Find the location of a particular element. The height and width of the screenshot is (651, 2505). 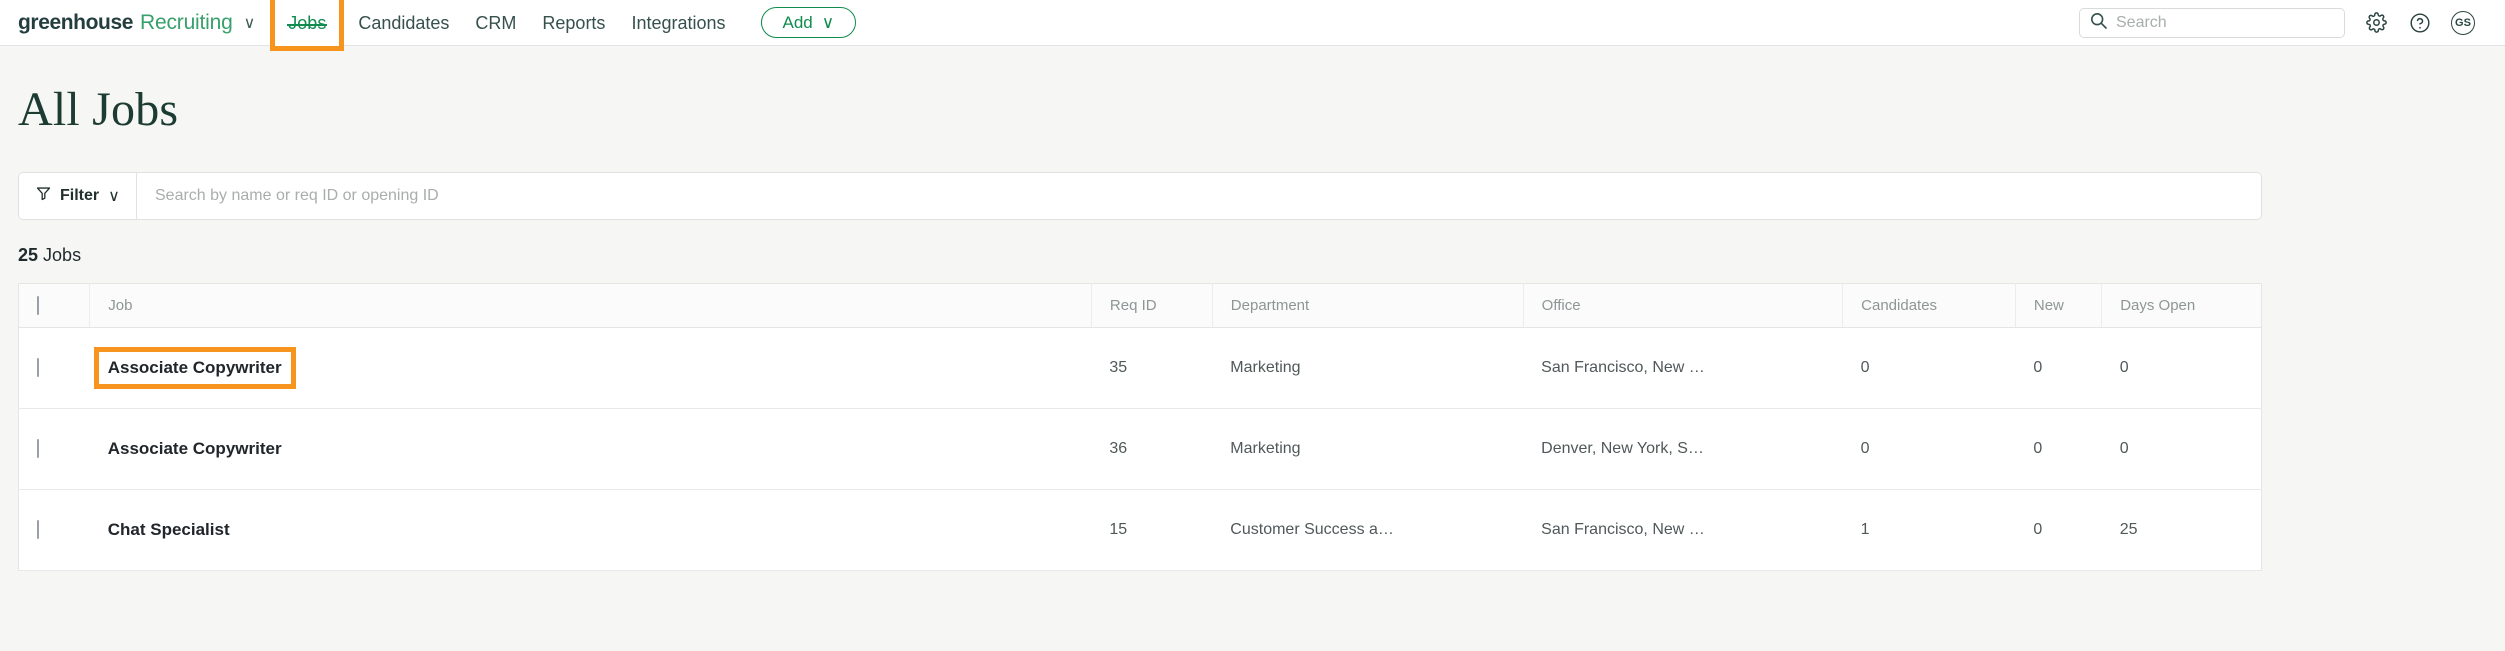

job-title-link: Chat Specialist is located at coordinates (169, 529).